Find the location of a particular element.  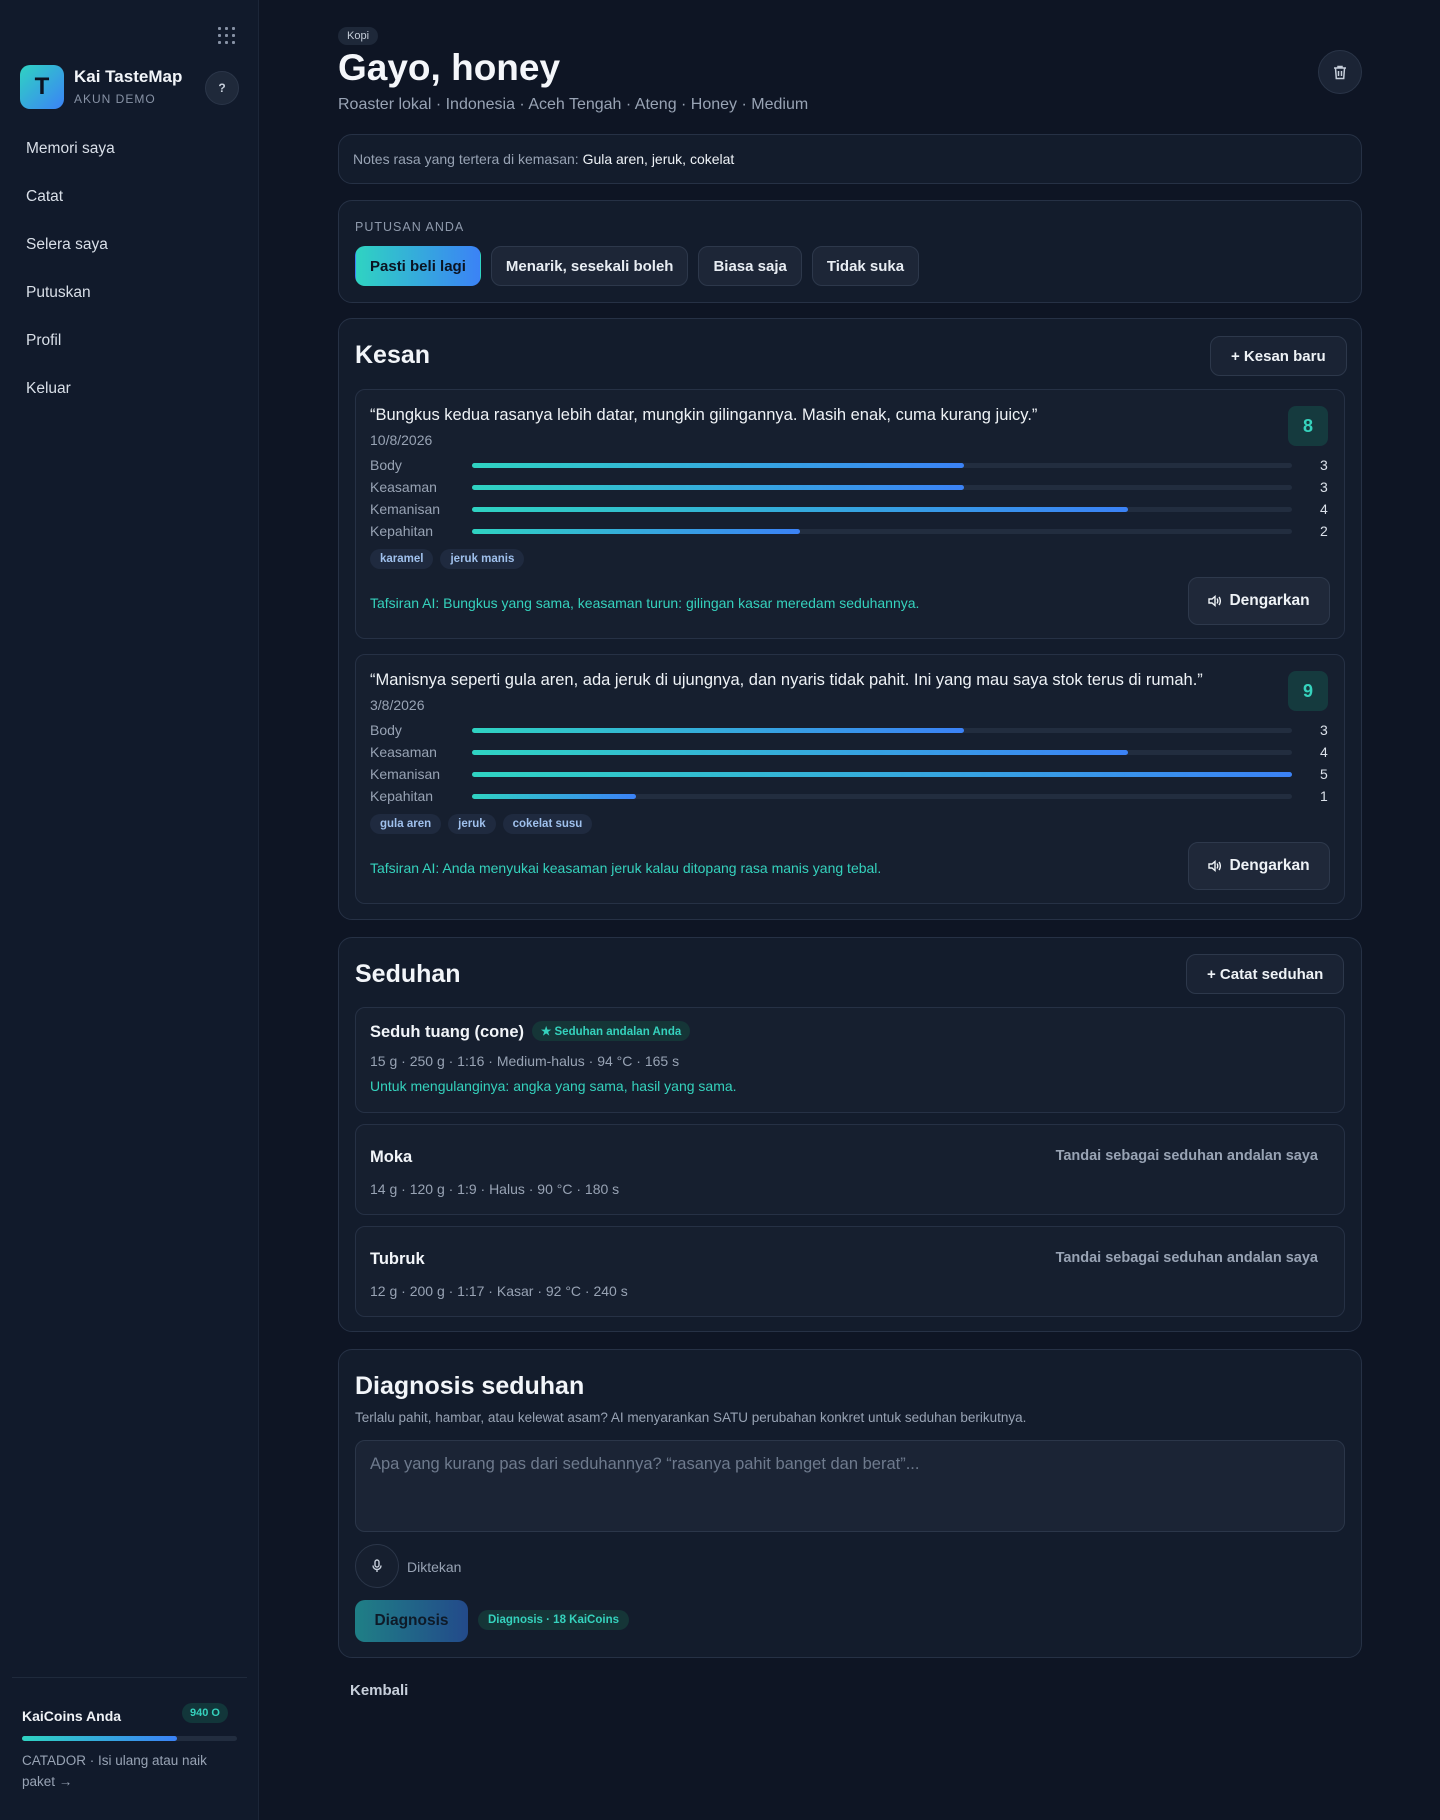

brand-name: Kai TasteMap is located at coordinates (128, 76).